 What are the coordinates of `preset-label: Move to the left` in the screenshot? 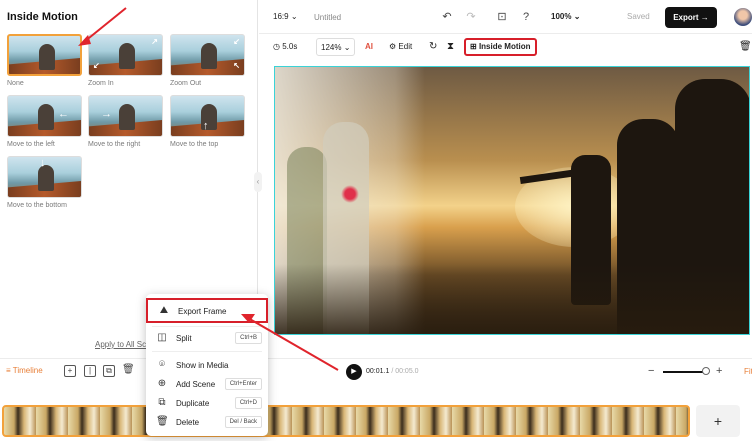 It's located at (31, 144).